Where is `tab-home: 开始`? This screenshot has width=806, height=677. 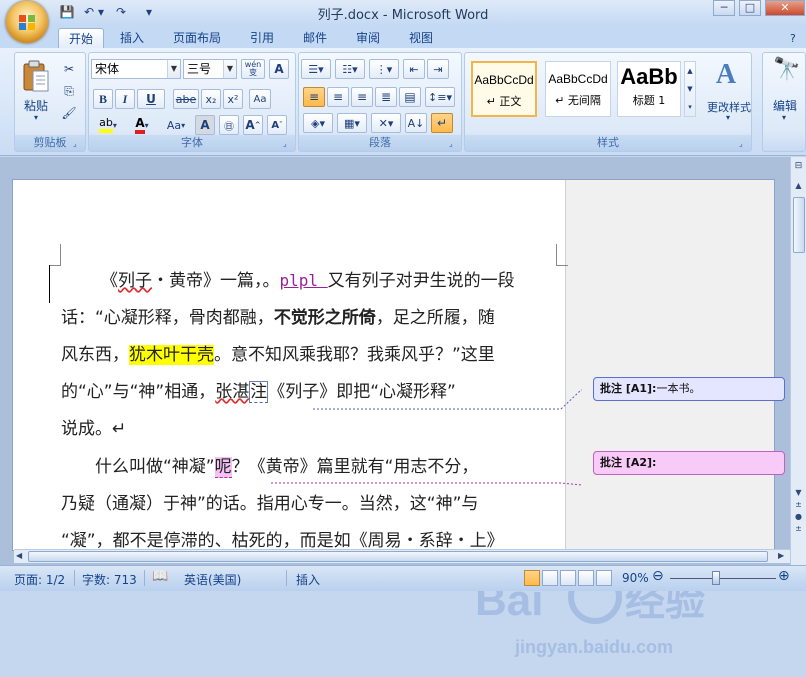
tab-home: 开始 is located at coordinates (81, 38).